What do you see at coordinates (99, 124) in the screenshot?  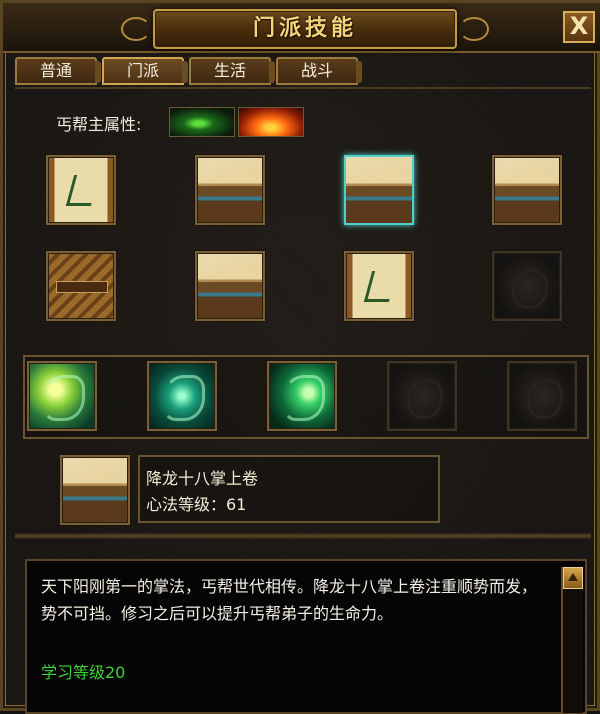 I see `main-attribute-label: 丐帮主属性:` at bounding box center [99, 124].